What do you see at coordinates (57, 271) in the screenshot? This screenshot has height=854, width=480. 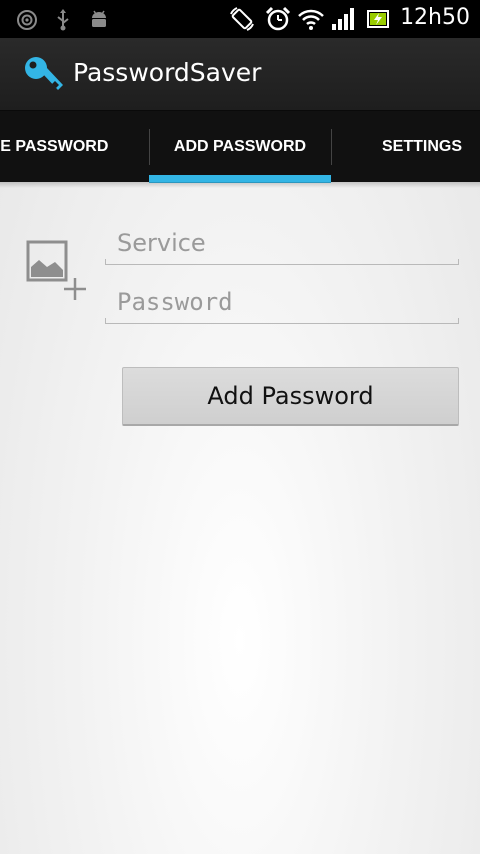 I see `add-image-icon` at bounding box center [57, 271].